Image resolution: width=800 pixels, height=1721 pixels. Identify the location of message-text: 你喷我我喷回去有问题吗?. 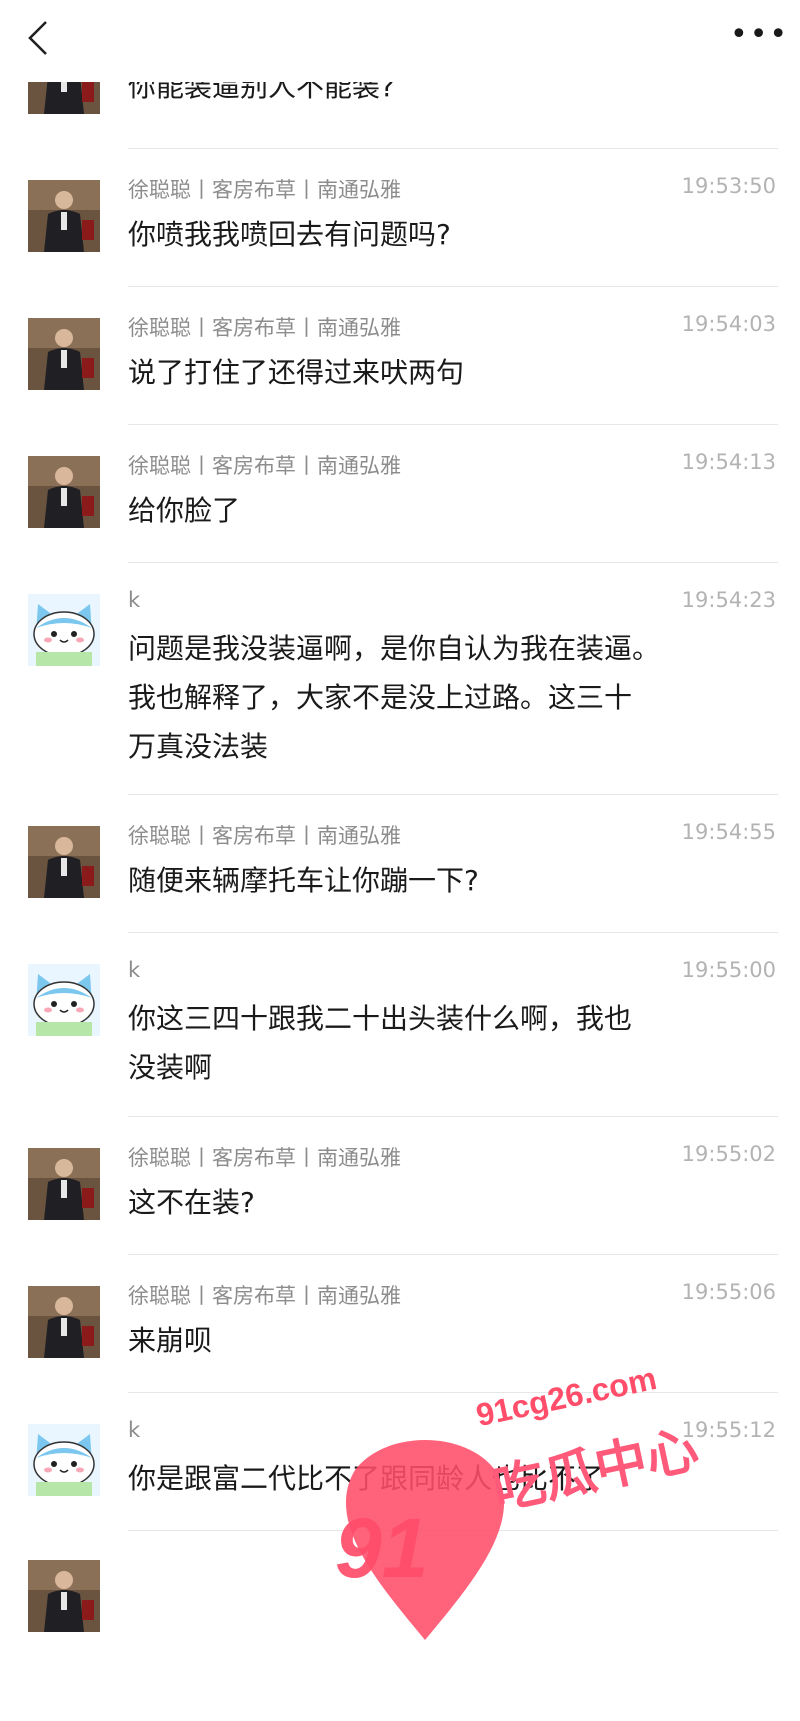
(453, 234).